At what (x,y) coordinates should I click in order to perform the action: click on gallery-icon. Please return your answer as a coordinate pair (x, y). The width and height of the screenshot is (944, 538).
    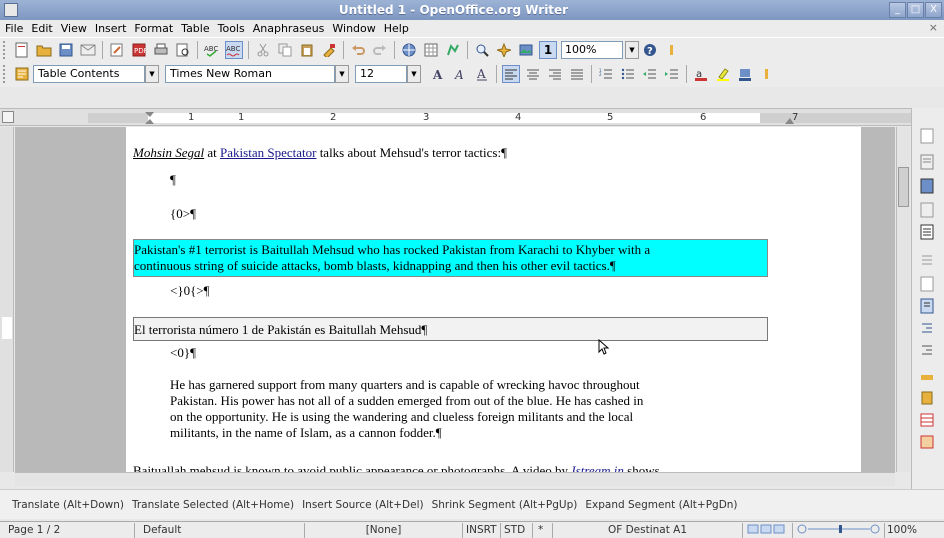
    Looking at the image, I should click on (526, 50).